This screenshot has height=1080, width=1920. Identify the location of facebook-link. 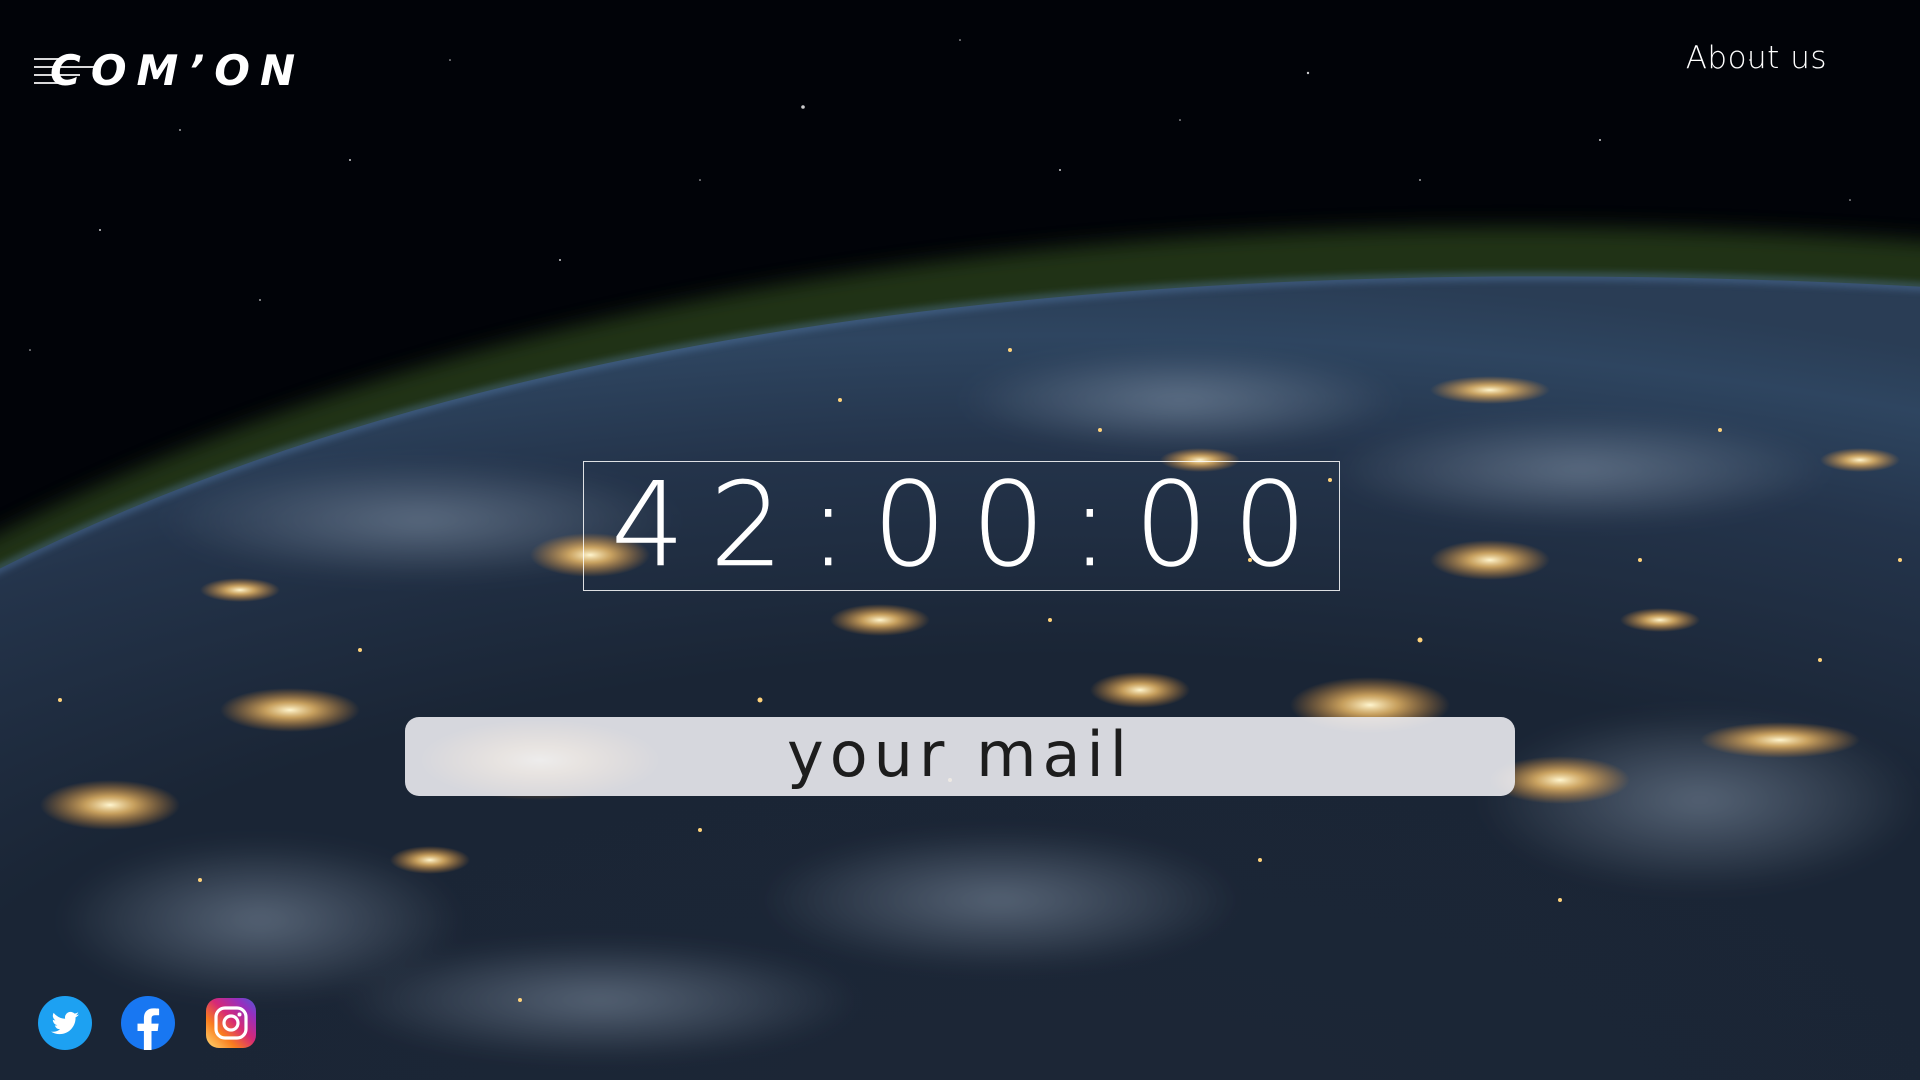
(148, 1023).